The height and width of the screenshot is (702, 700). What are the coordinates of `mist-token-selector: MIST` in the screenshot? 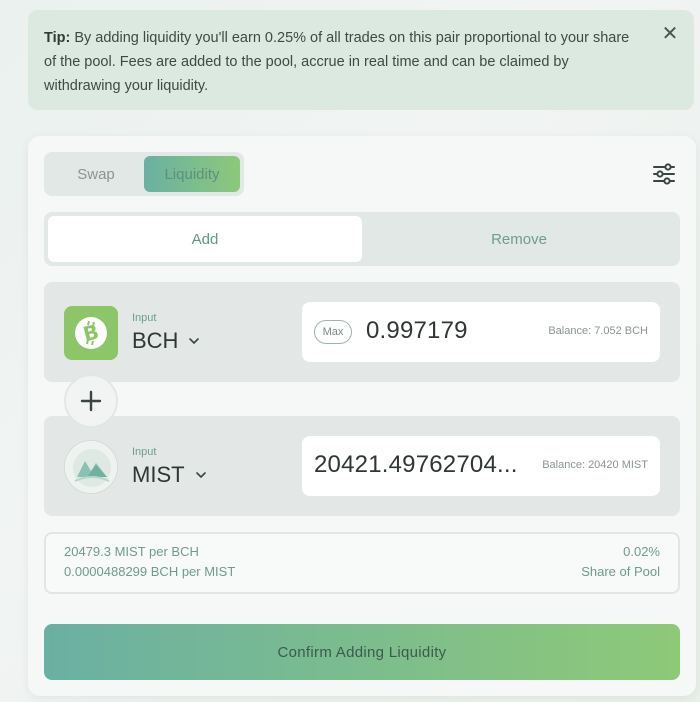 It's located at (169, 475).